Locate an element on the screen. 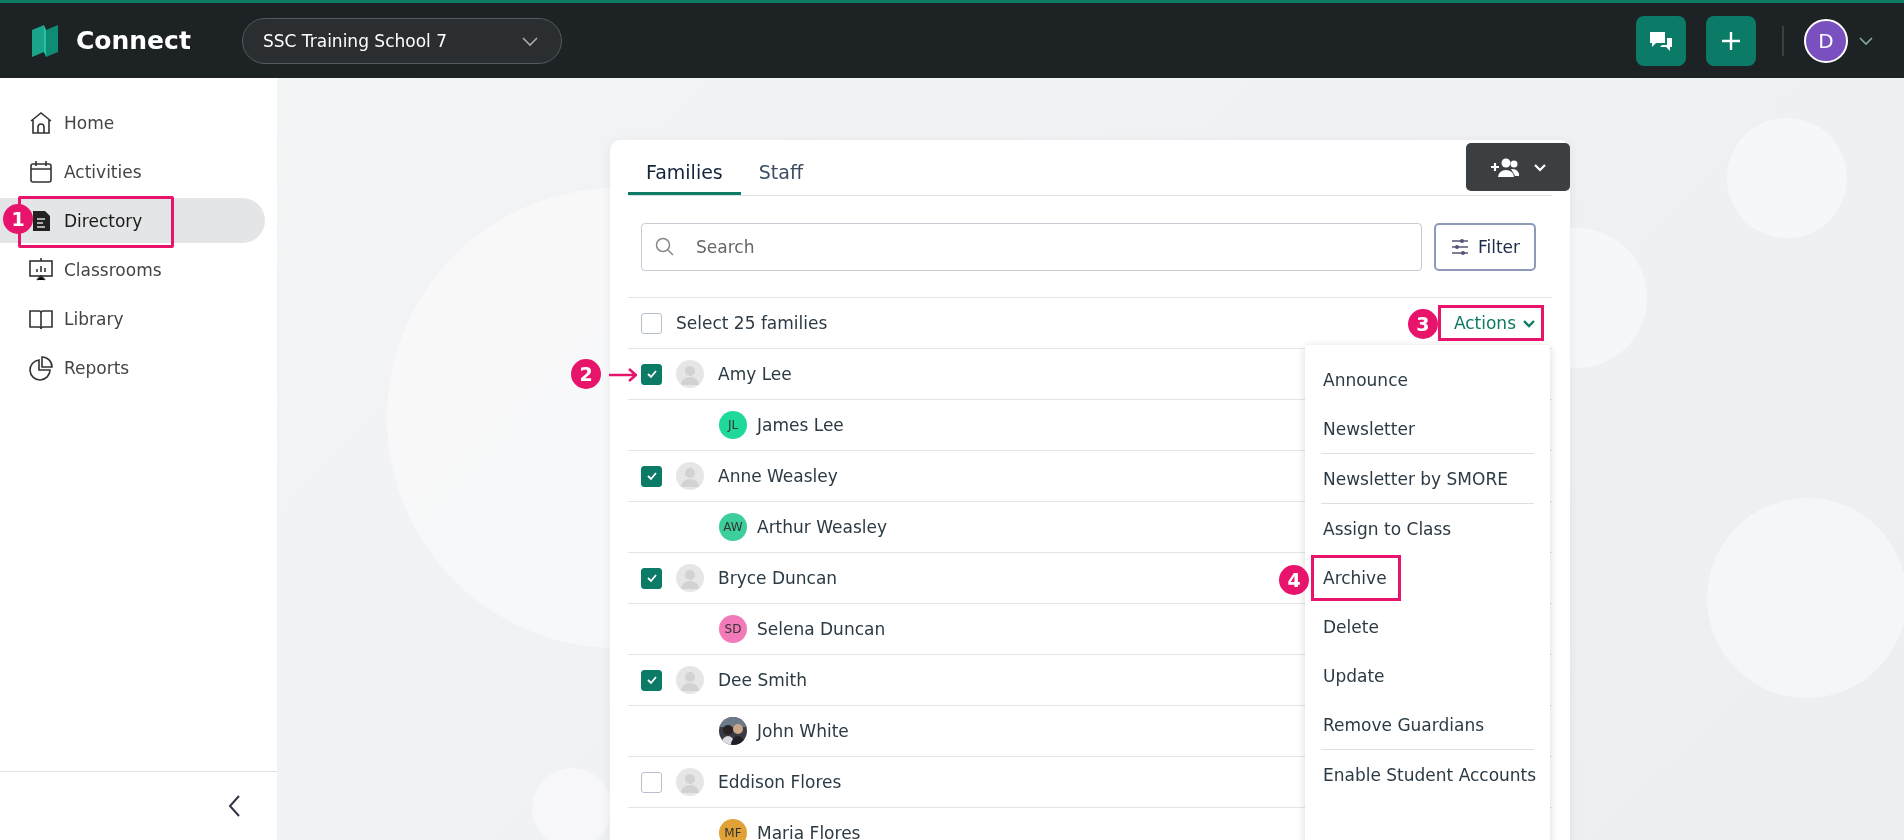  add-people-button is located at coordinates (1518, 167).